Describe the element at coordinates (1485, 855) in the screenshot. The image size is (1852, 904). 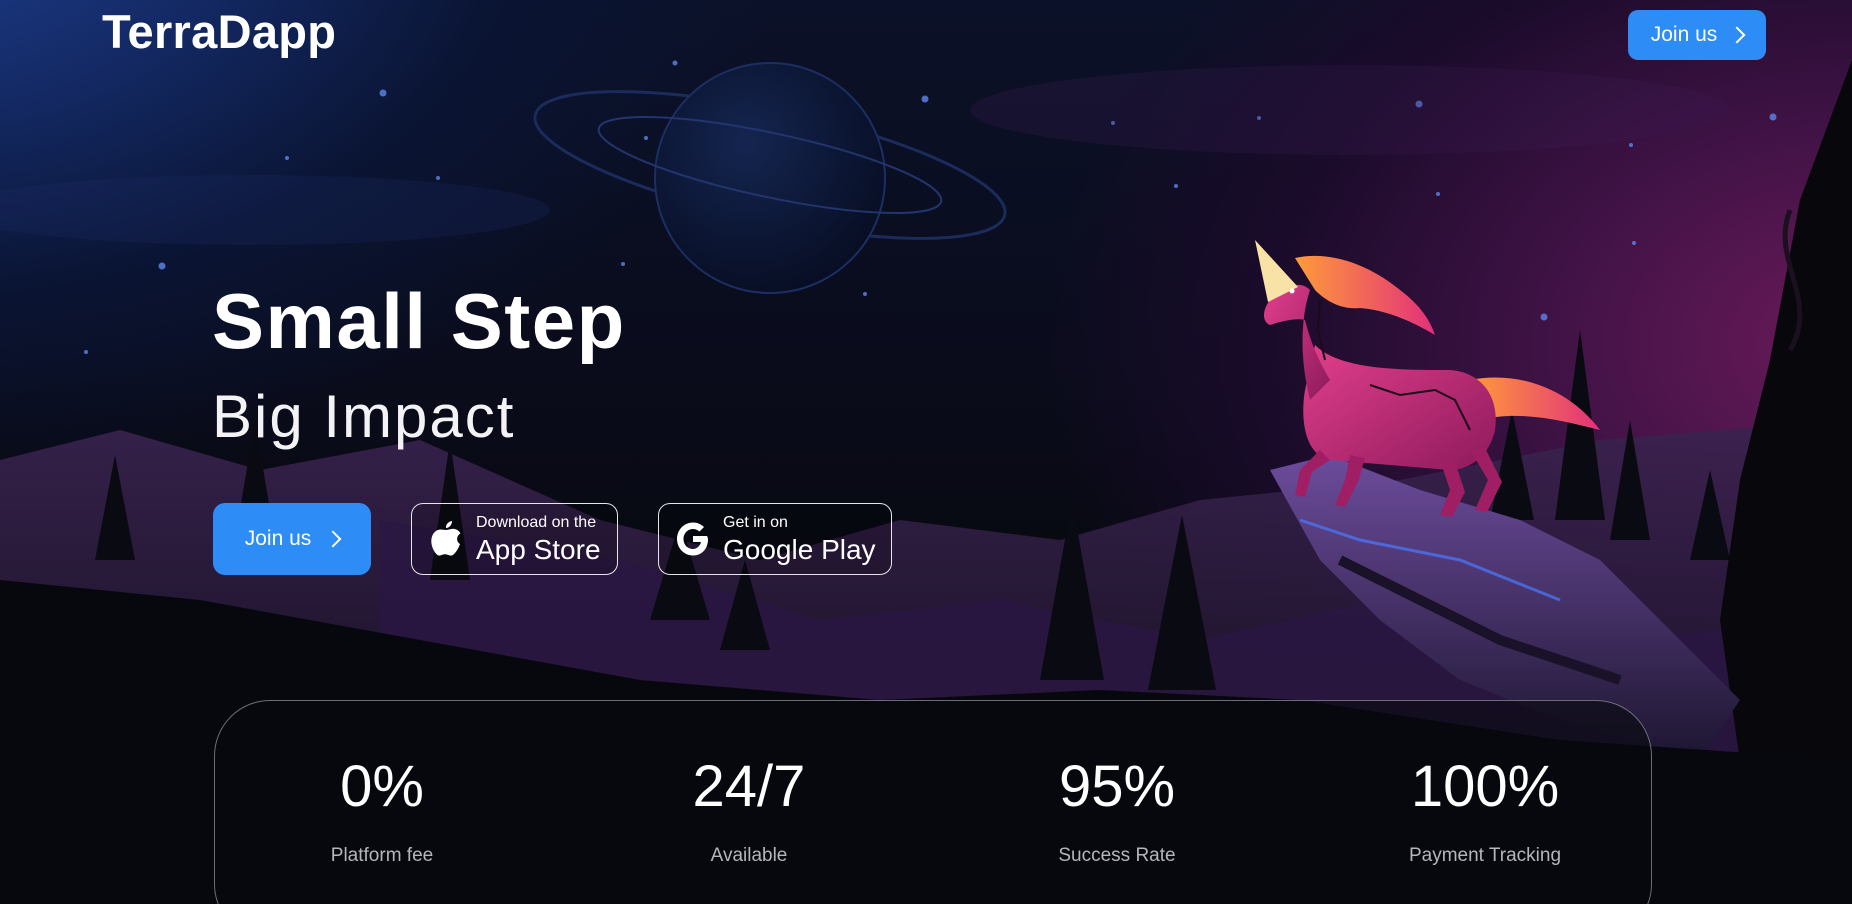
I see `stat-label: Payment Tracking` at that location.